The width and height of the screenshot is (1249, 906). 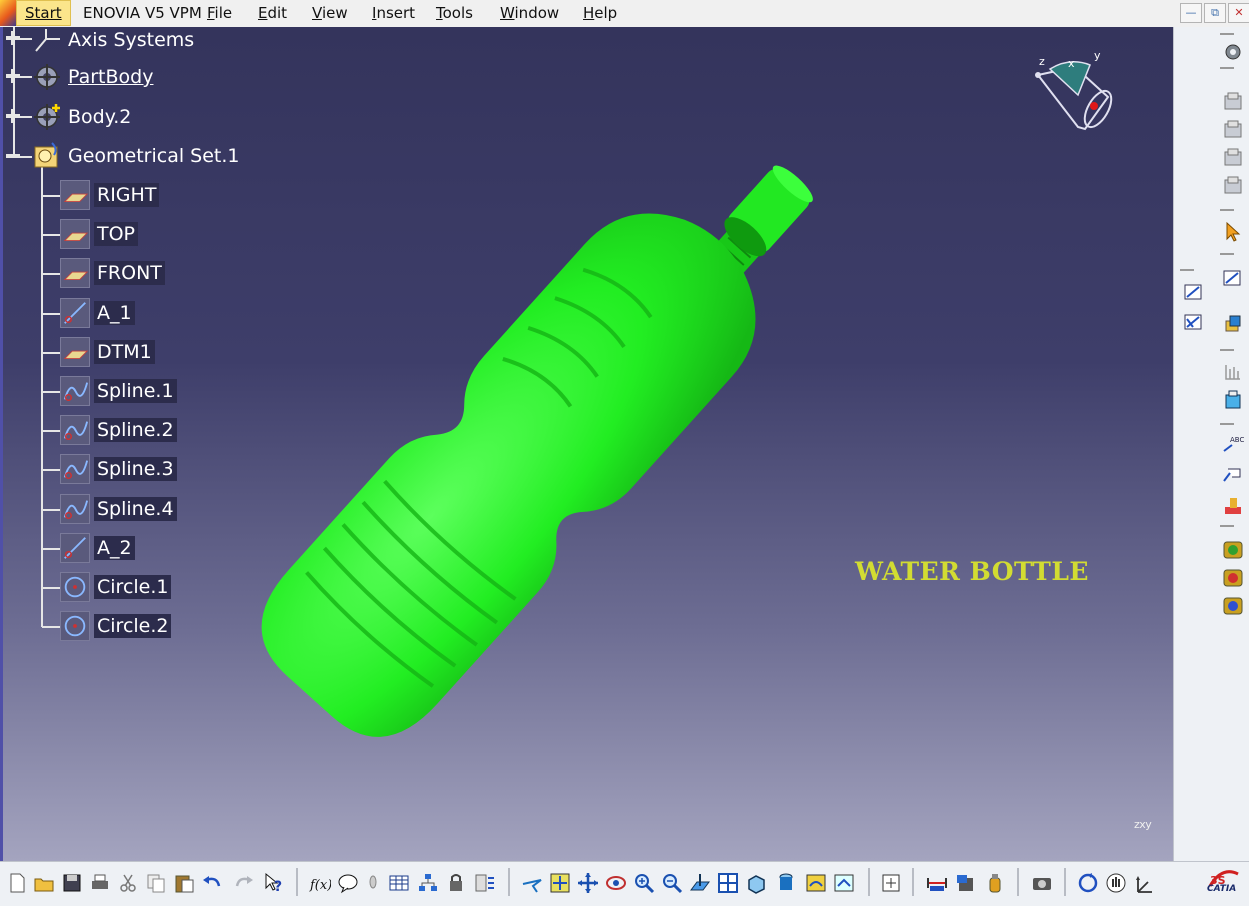 What do you see at coordinates (1233, 444) in the screenshot?
I see `abc-annotation-icon: ABC` at bounding box center [1233, 444].